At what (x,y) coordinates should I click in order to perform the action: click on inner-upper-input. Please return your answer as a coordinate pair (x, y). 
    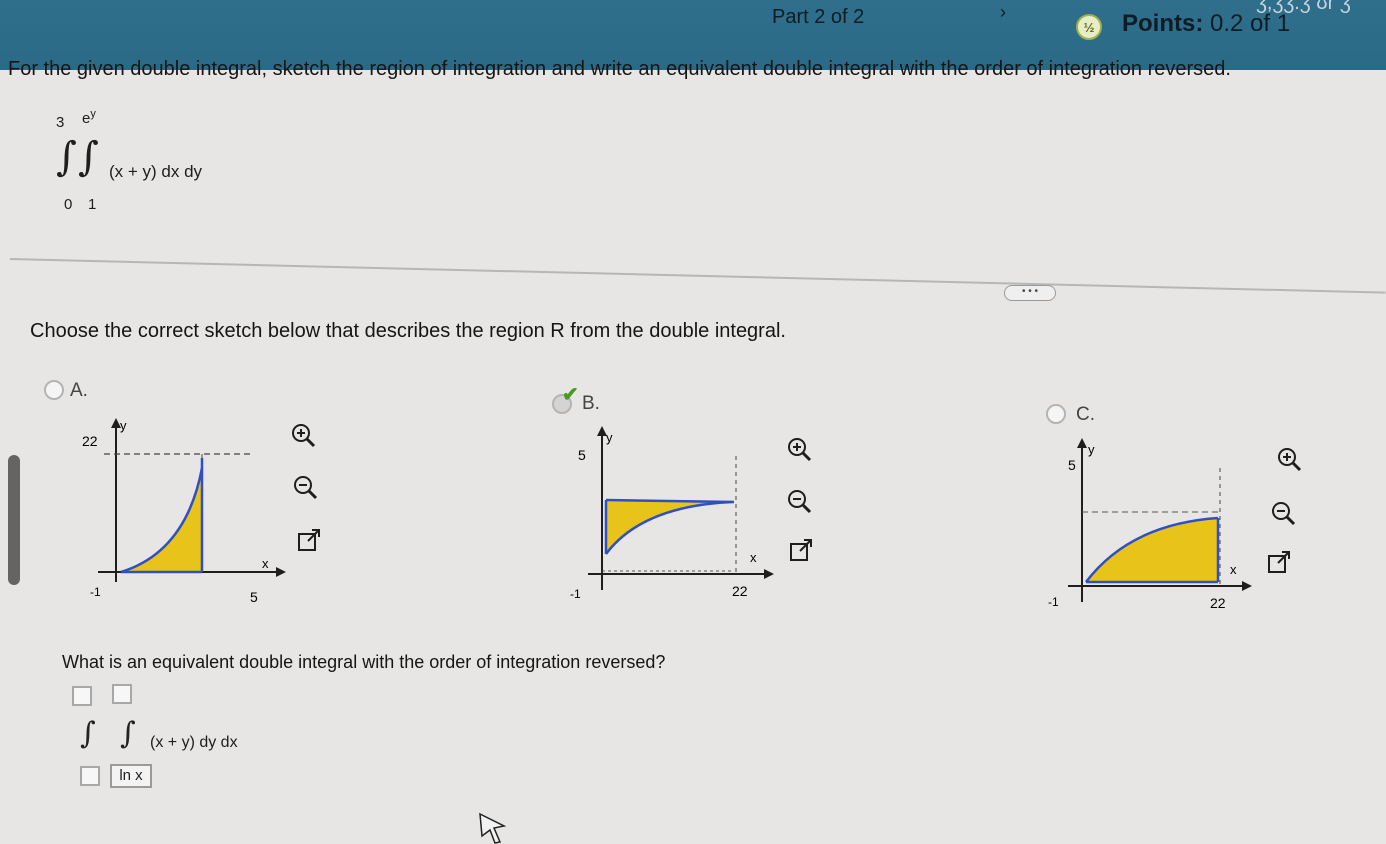
    Looking at the image, I should click on (122, 694).